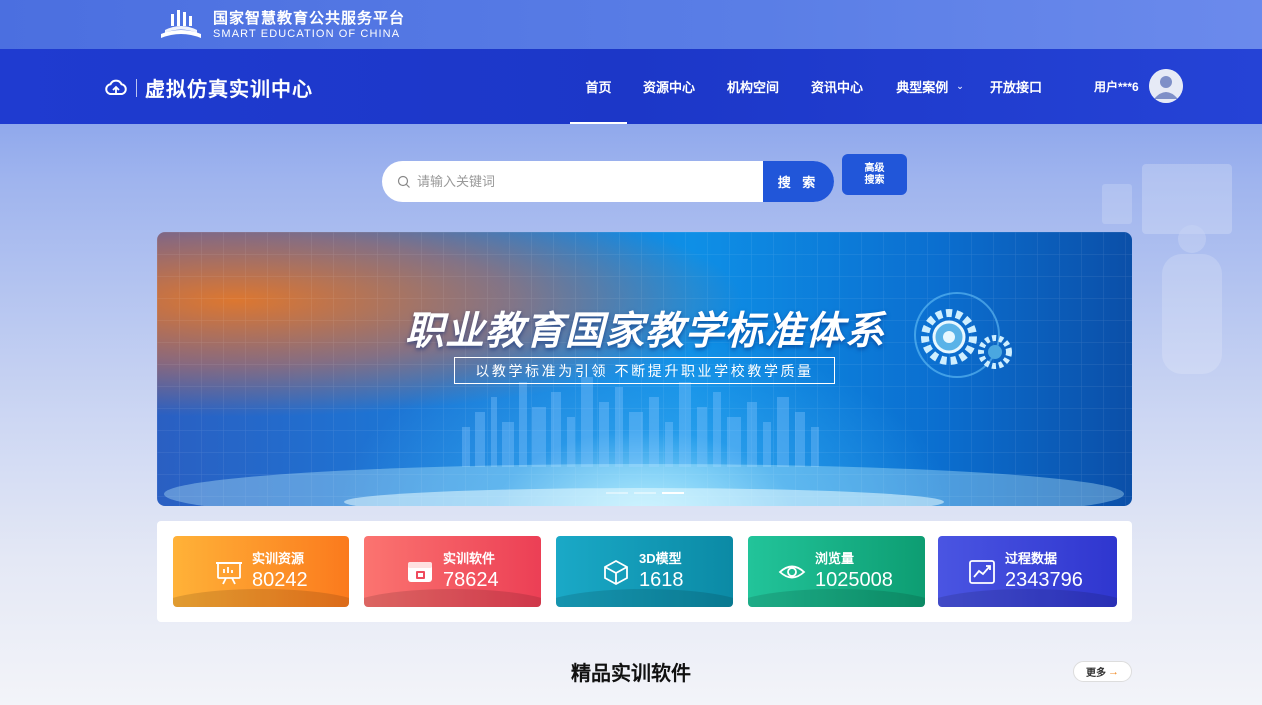 The height and width of the screenshot is (705, 1262). Describe the element at coordinates (922, 87) in the screenshot. I see `nav-label: 典型案例` at that location.